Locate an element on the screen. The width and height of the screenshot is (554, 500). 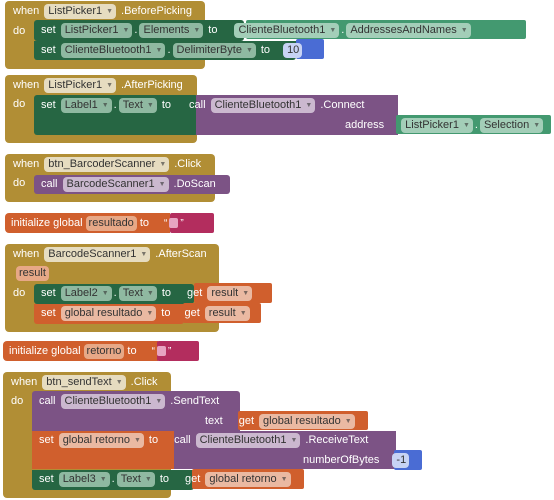
component-dropdown: btn_BarcoderScanner ▼ is located at coordinates (107, 164).